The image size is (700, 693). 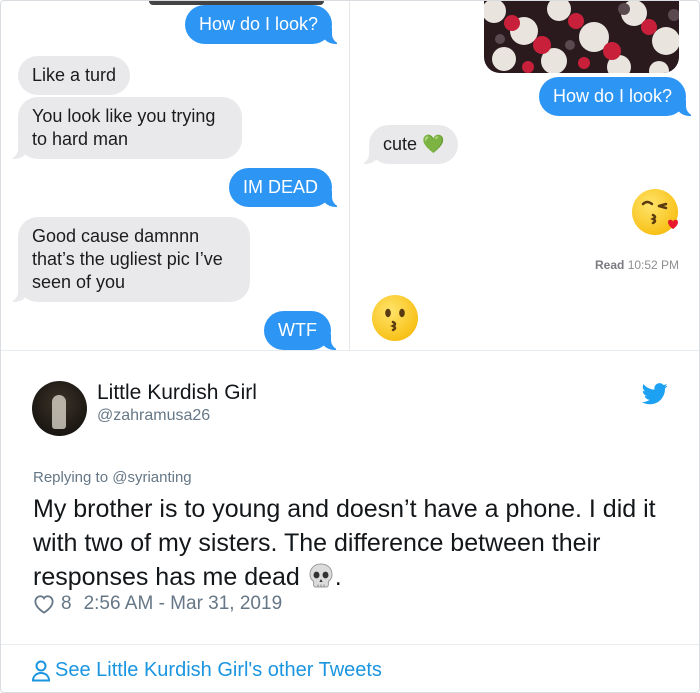 I want to click on read-receipt: Read 10:52 PM, so click(x=637, y=265).